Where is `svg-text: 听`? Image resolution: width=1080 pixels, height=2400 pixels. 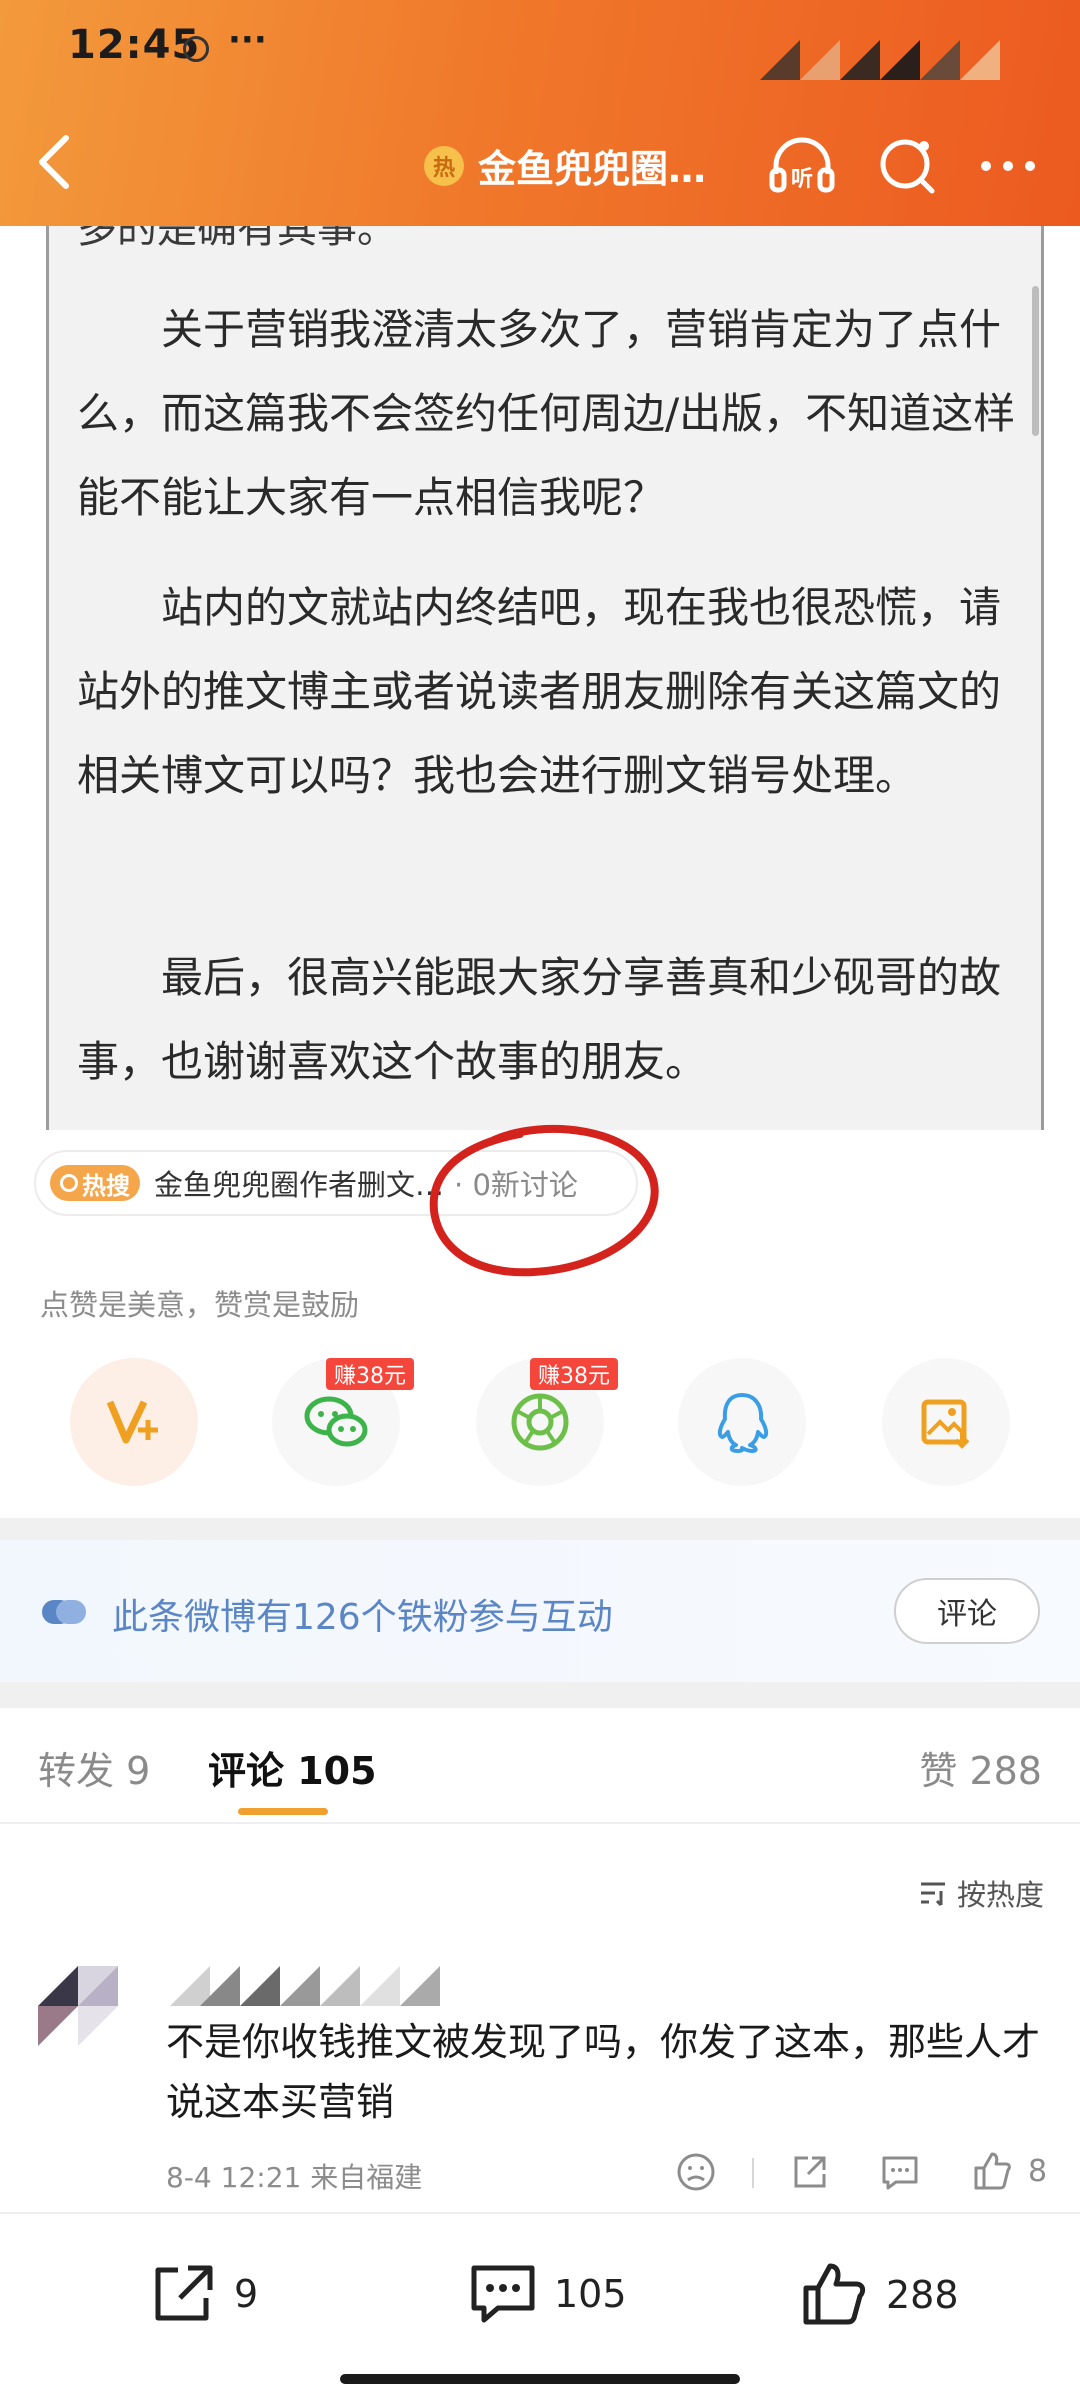 svg-text: 听 is located at coordinates (802, 179).